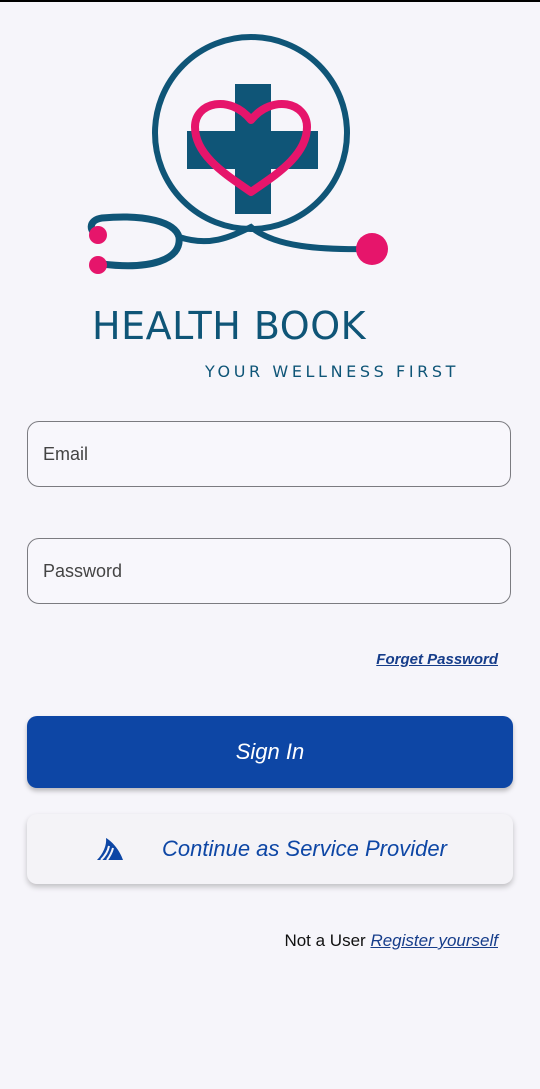  I want to click on password-input, so click(269, 571).